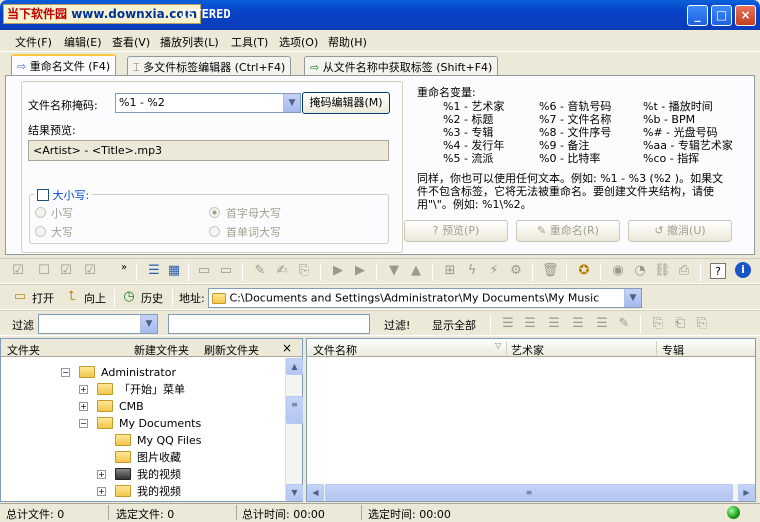 Image resolution: width=760 pixels, height=522 pixels. Describe the element at coordinates (335, 350) in the screenshot. I see `column-filename: 文件名称` at that location.